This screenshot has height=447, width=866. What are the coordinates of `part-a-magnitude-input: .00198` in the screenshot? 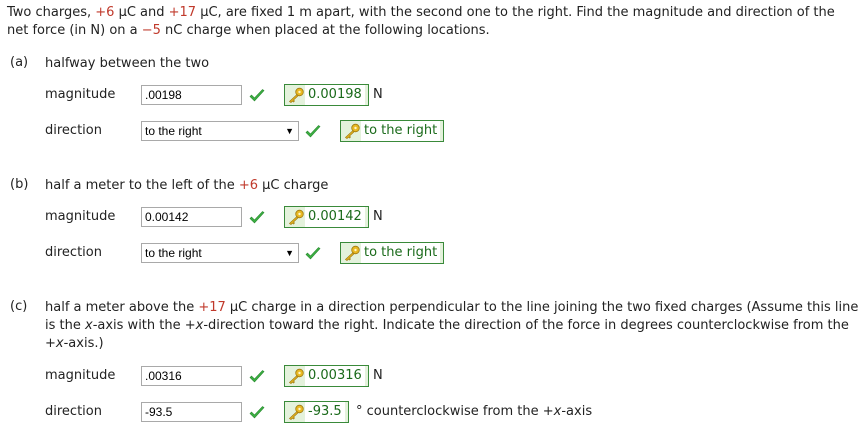 It's located at (191, 95).